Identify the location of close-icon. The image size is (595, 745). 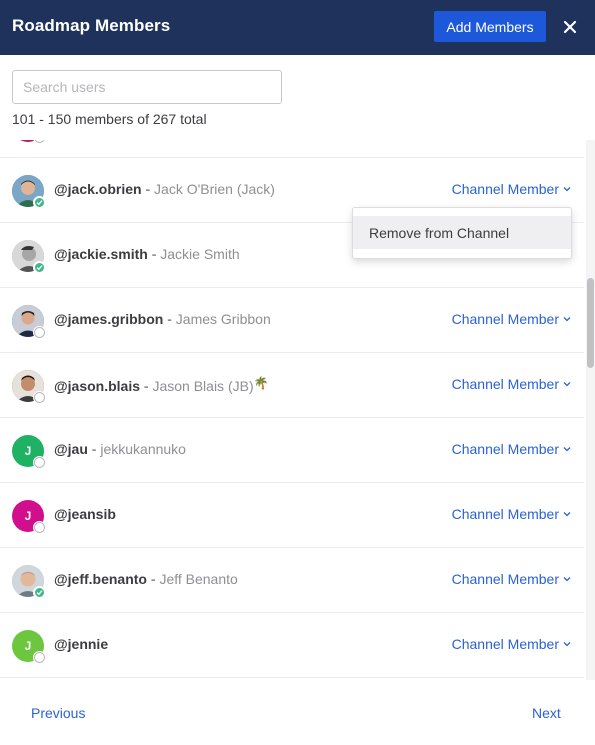
(570, 27).